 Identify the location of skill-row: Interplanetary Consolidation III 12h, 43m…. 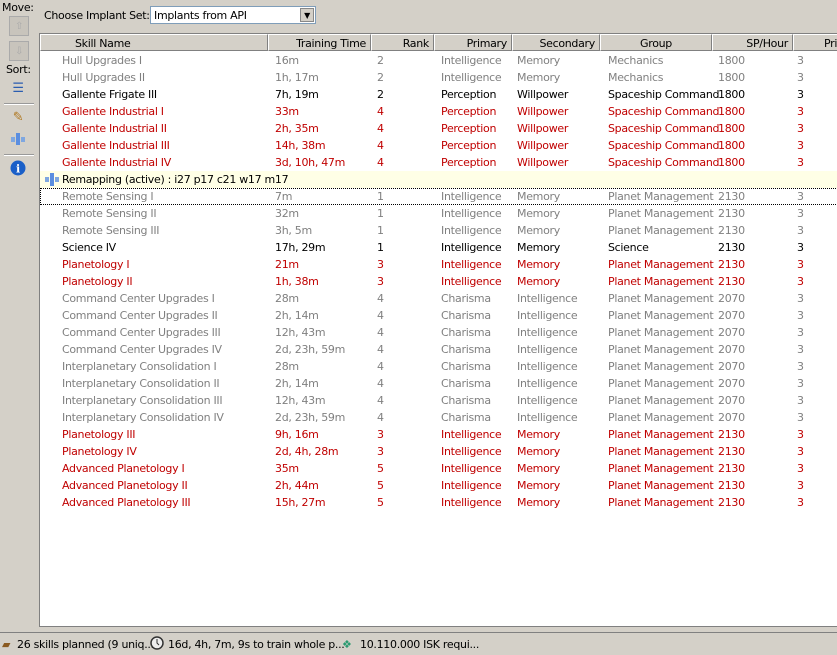
(438, 400).